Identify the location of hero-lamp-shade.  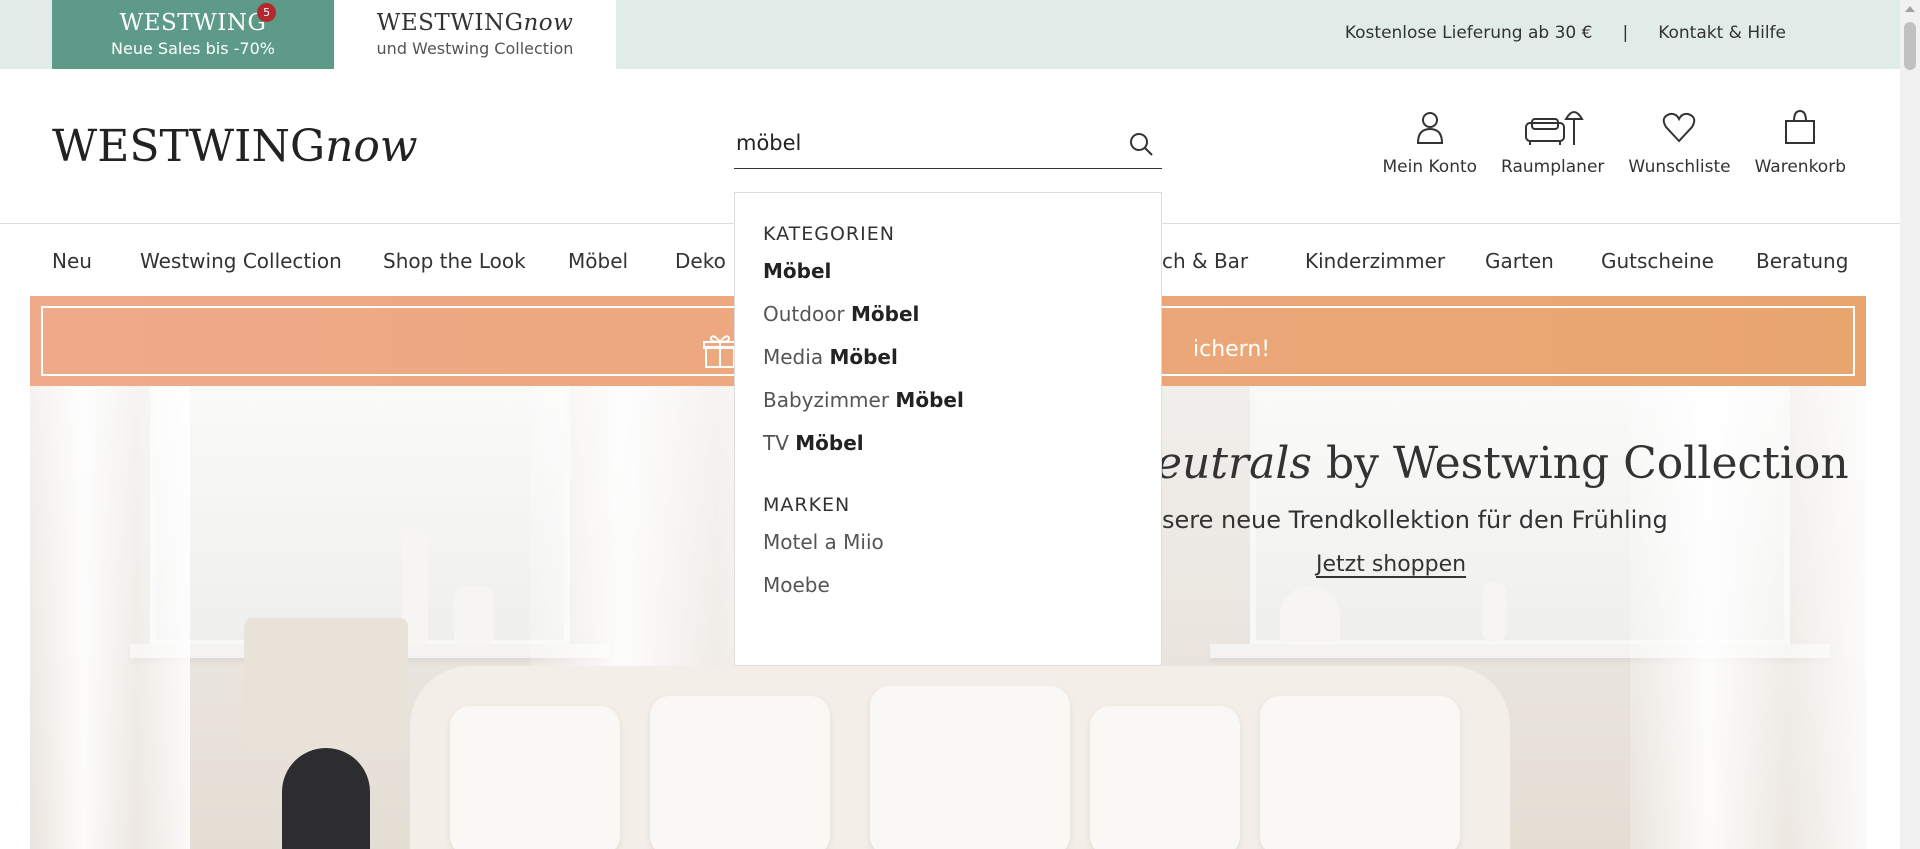
(326, 683).